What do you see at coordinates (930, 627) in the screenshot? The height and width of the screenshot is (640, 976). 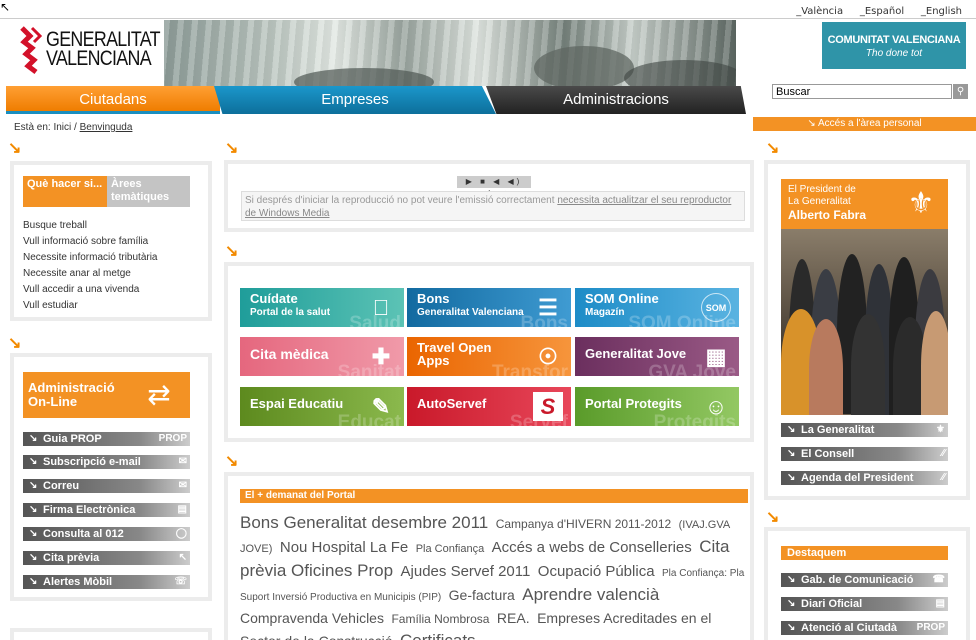 I see `prop-logo-icon: PROP` at bounding box center [930, 627].